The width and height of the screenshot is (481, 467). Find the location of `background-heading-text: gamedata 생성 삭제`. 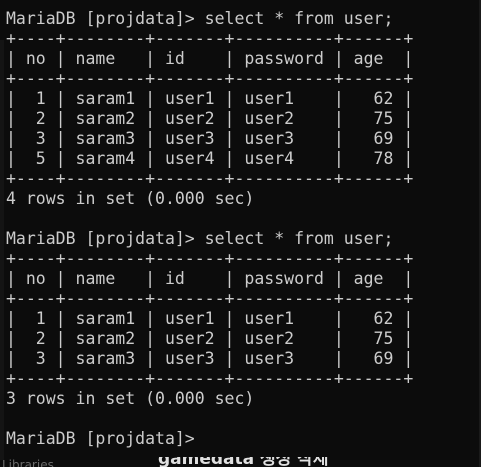

background-heading-text: gamedata 생성 삭제 is located at coordinates (243, 462).